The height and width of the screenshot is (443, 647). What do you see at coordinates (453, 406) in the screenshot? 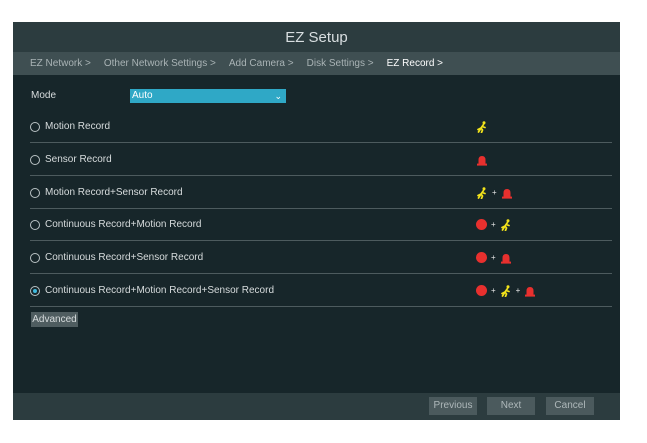
I see `previous-button: Previous` at bounding box center [453, 406].